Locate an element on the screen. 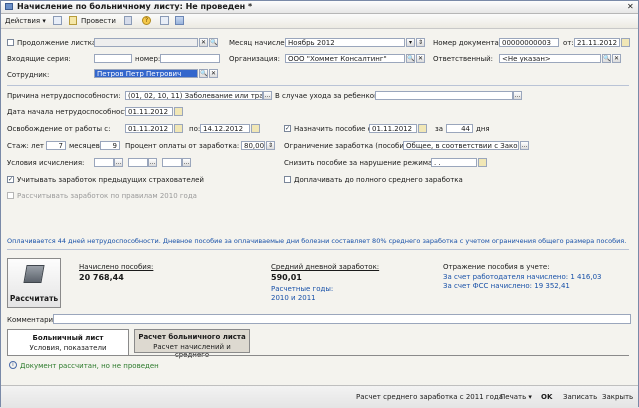 This screenshot has width=639, height=408. days-suffix: дня is located at coordinates (483, 129).